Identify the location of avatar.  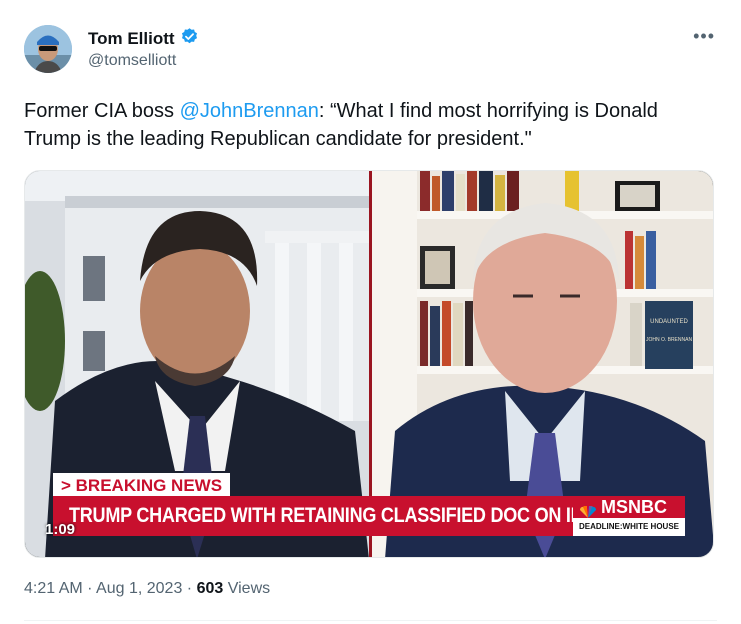
(48, 49).